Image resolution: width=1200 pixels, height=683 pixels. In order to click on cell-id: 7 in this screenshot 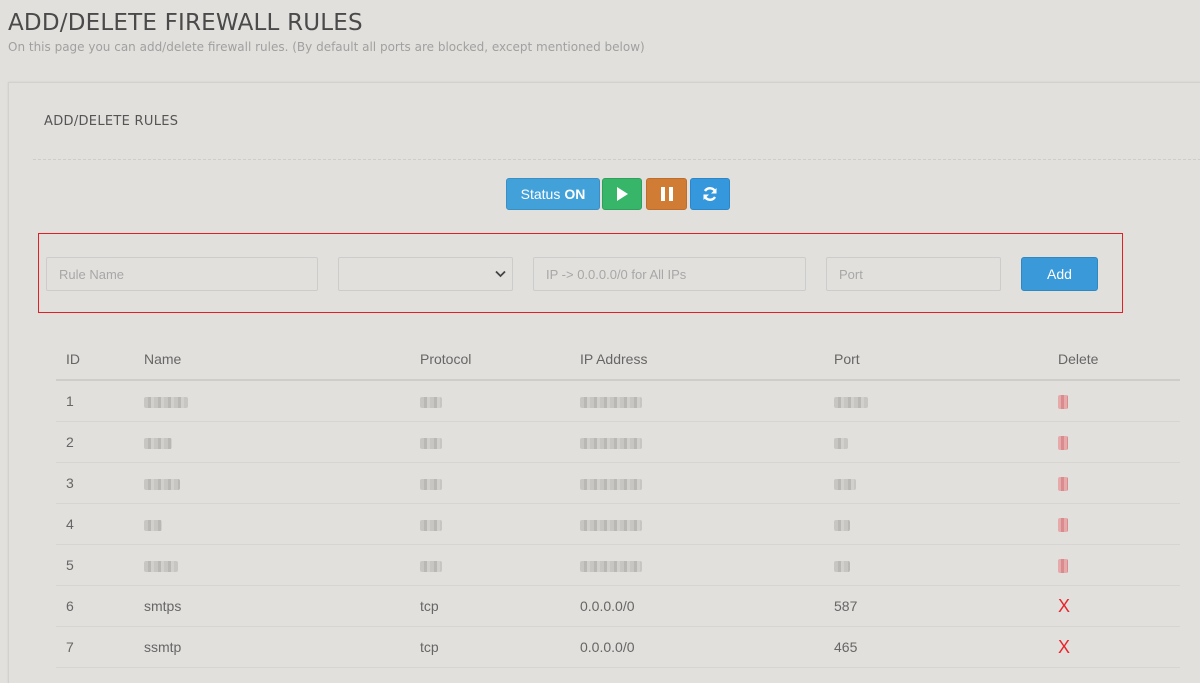, I will do `click(100, 647)`.